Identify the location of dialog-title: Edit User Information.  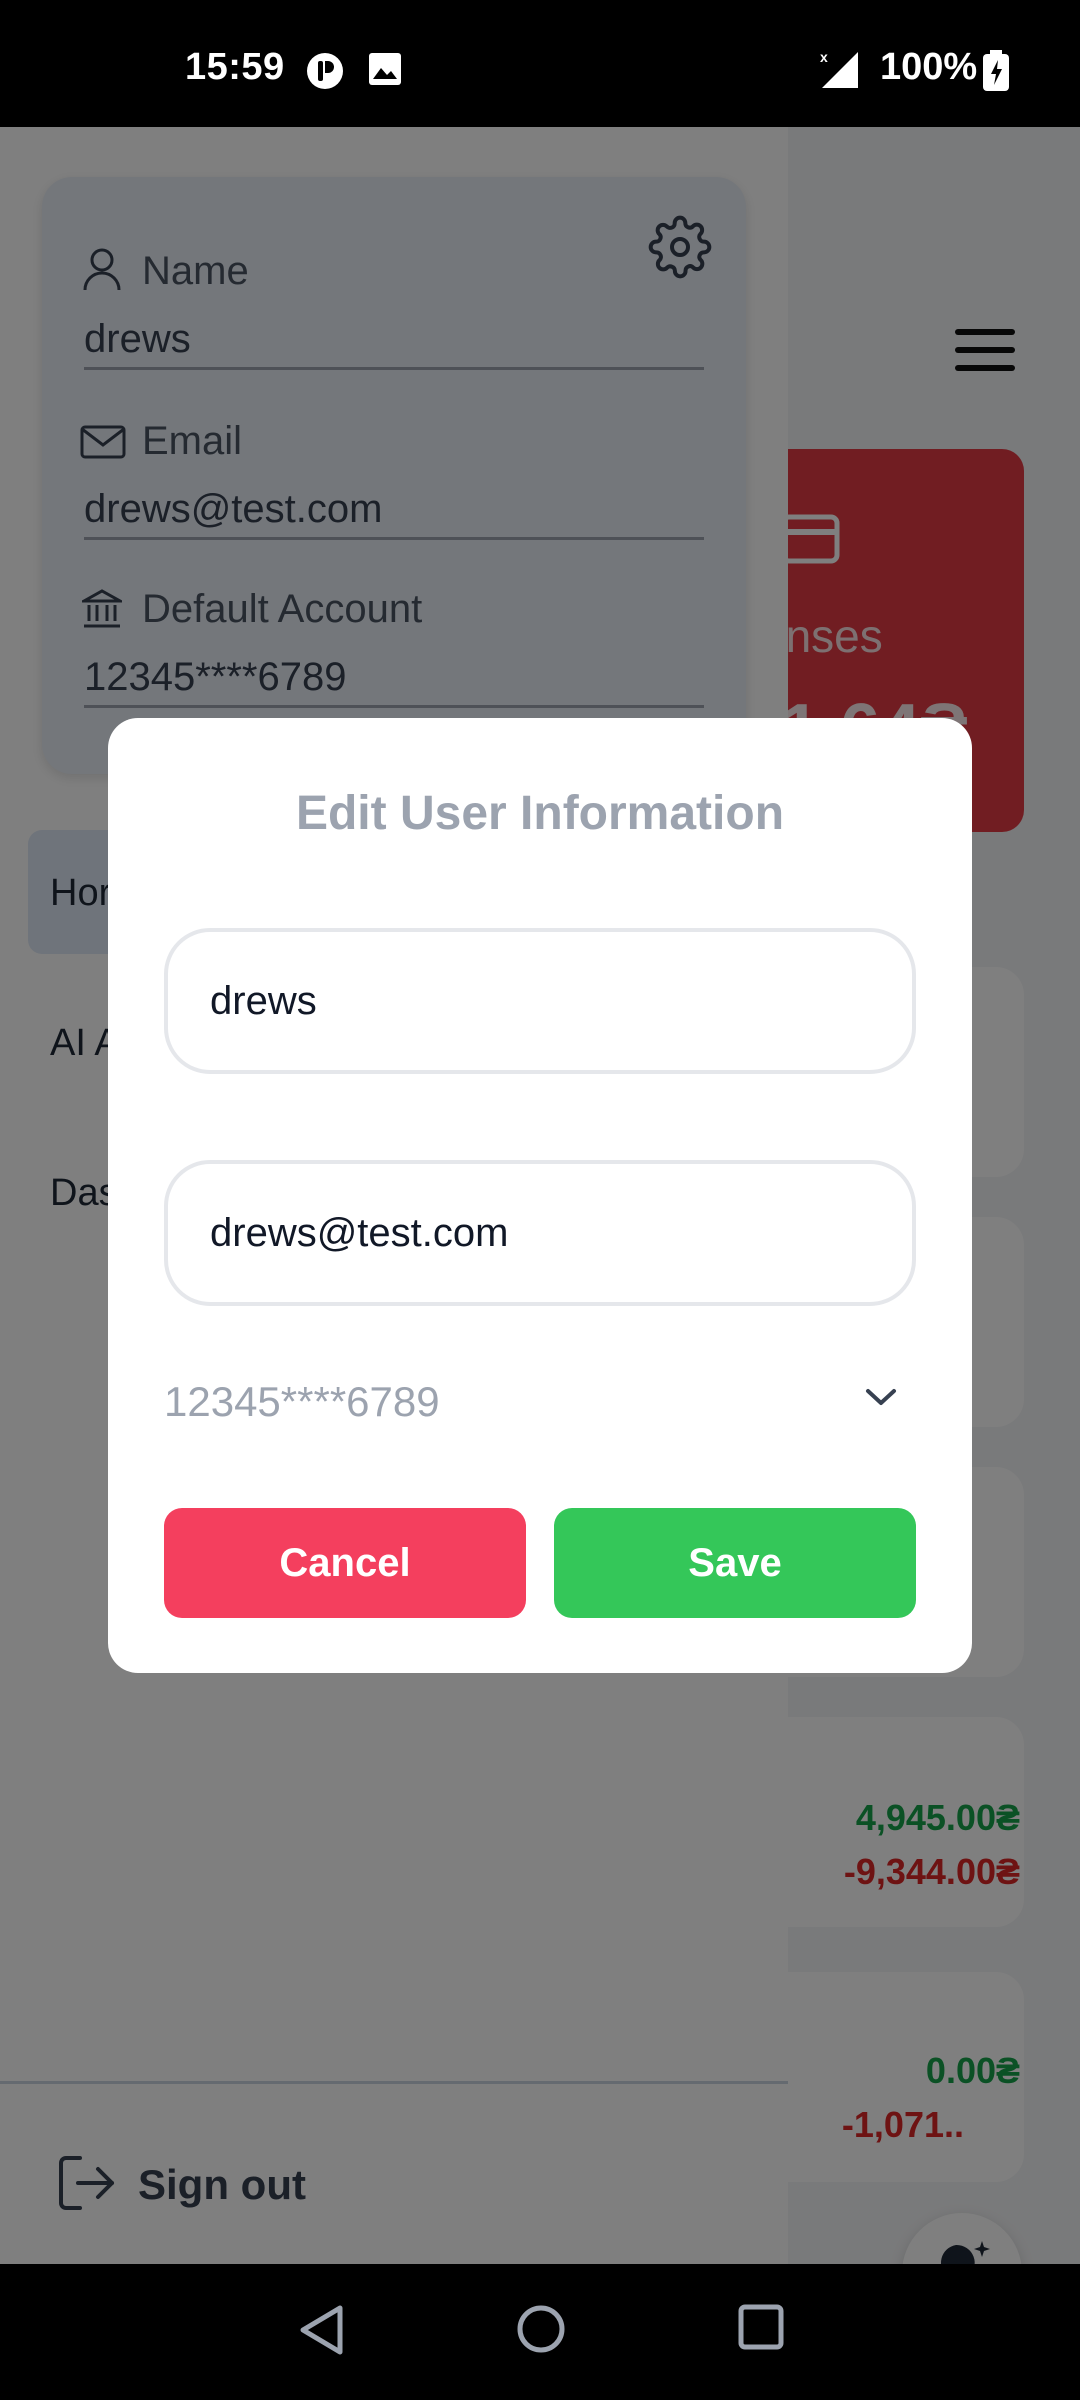
(540, 813).